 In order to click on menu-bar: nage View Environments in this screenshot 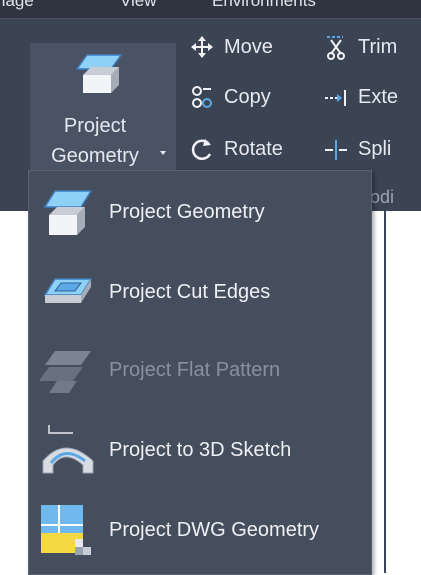, I will do `click(210, 9)`.